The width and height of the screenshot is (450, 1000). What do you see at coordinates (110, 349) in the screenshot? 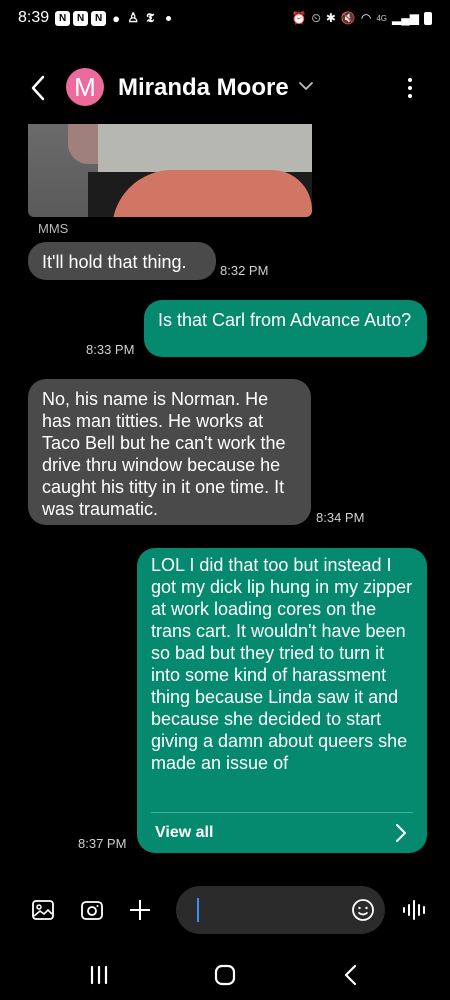
I see `message-timestamp: 8:33 PM` at bounding box center [110, 349].